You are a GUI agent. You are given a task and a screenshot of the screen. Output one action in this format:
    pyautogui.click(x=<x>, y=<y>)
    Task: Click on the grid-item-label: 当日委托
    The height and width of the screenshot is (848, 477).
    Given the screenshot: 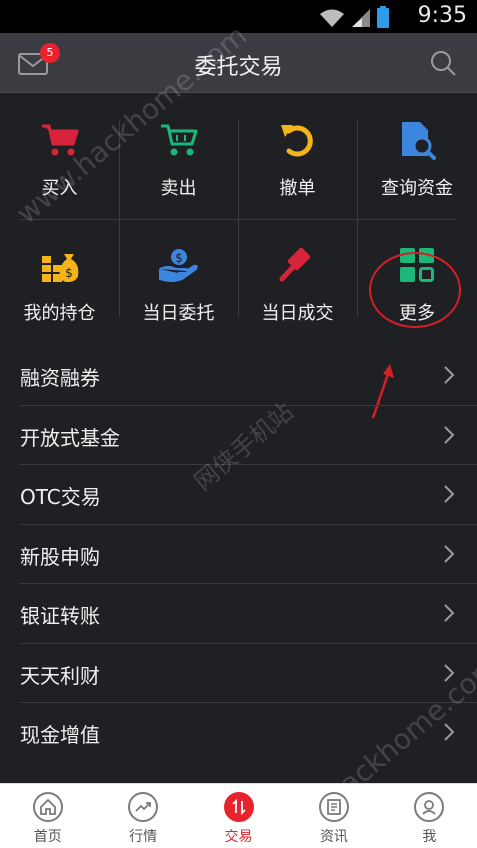 What is the action you would take?
    pyautogui.click(x=178, y=313)
    